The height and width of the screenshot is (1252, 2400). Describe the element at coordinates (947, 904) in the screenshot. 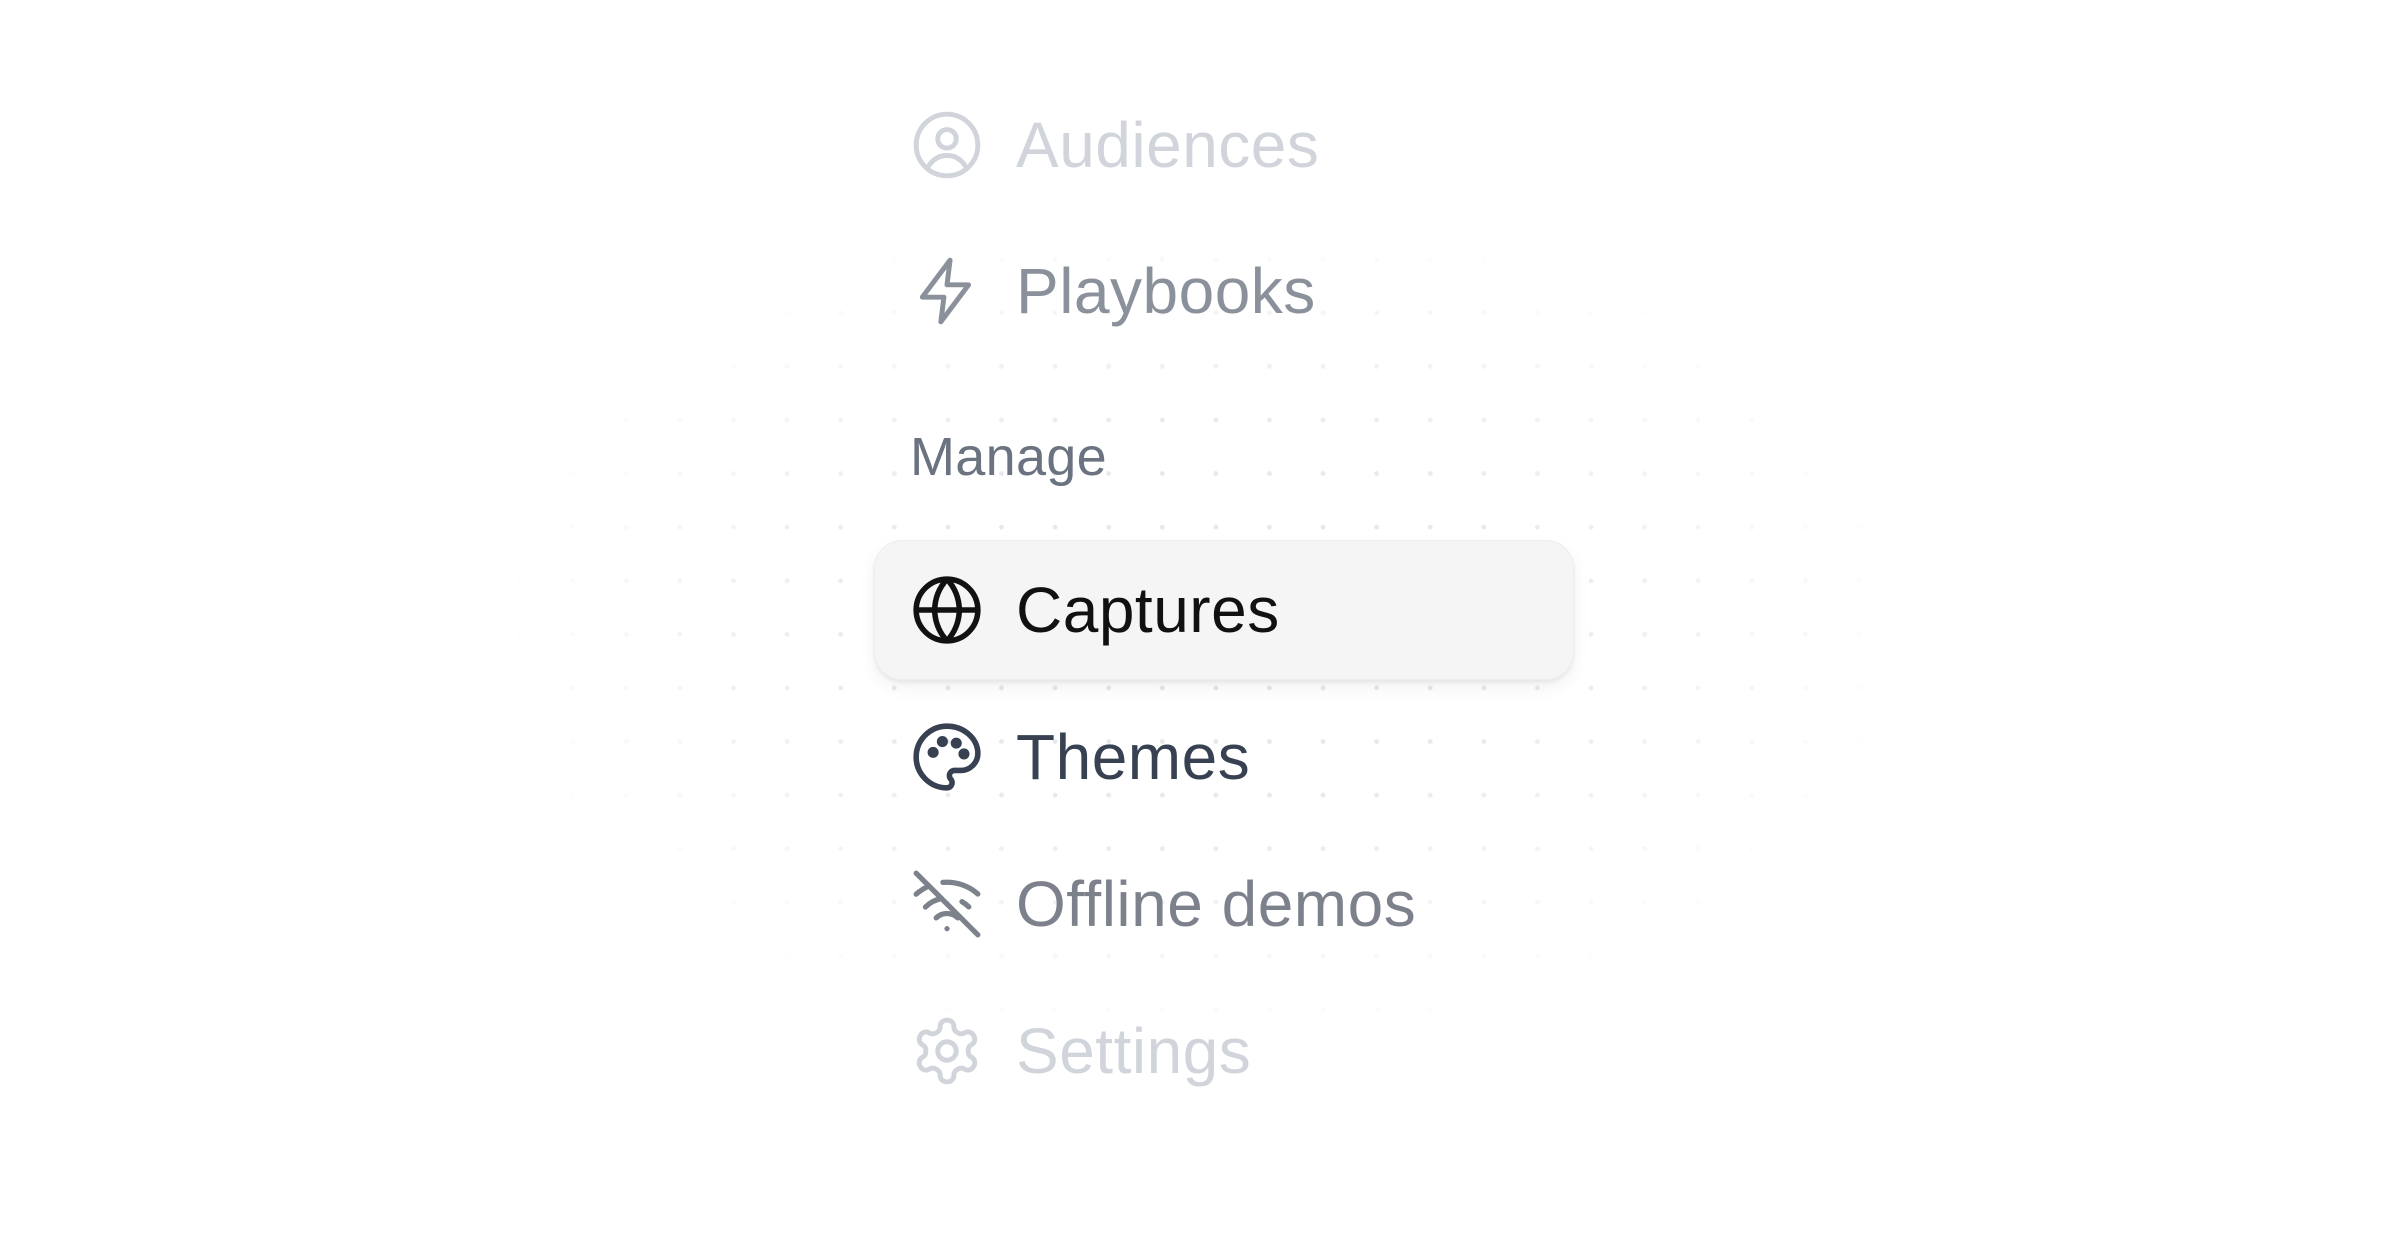

I see `wifi-off-icon` at that location.